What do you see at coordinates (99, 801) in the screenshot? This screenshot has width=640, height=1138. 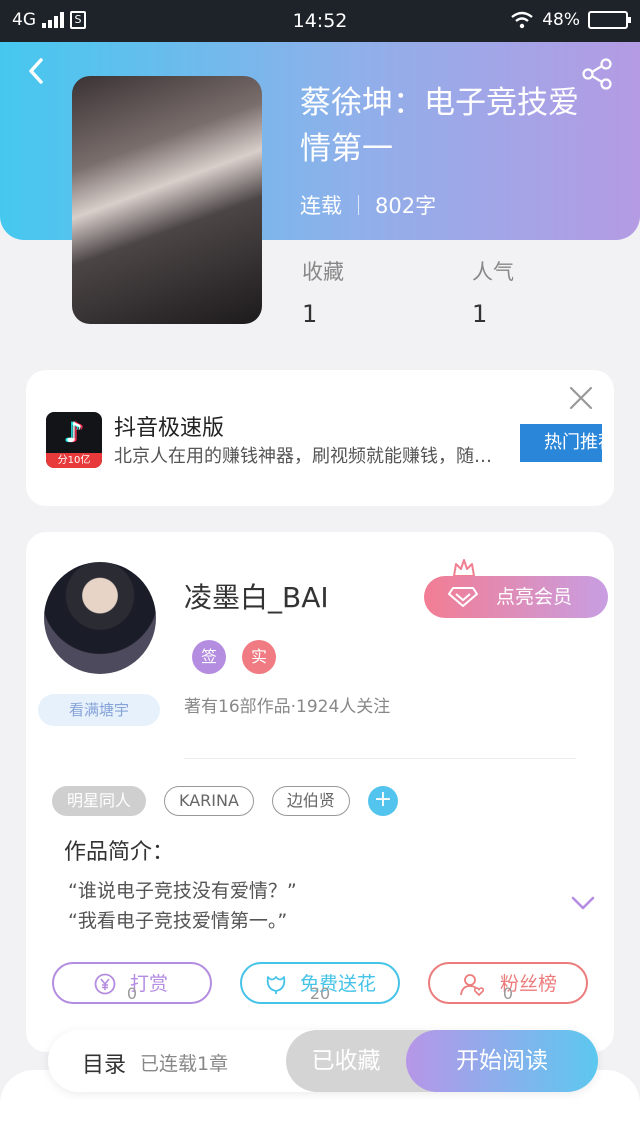 I see `tag-item: 明星同人` at bounding box center [99, 801].